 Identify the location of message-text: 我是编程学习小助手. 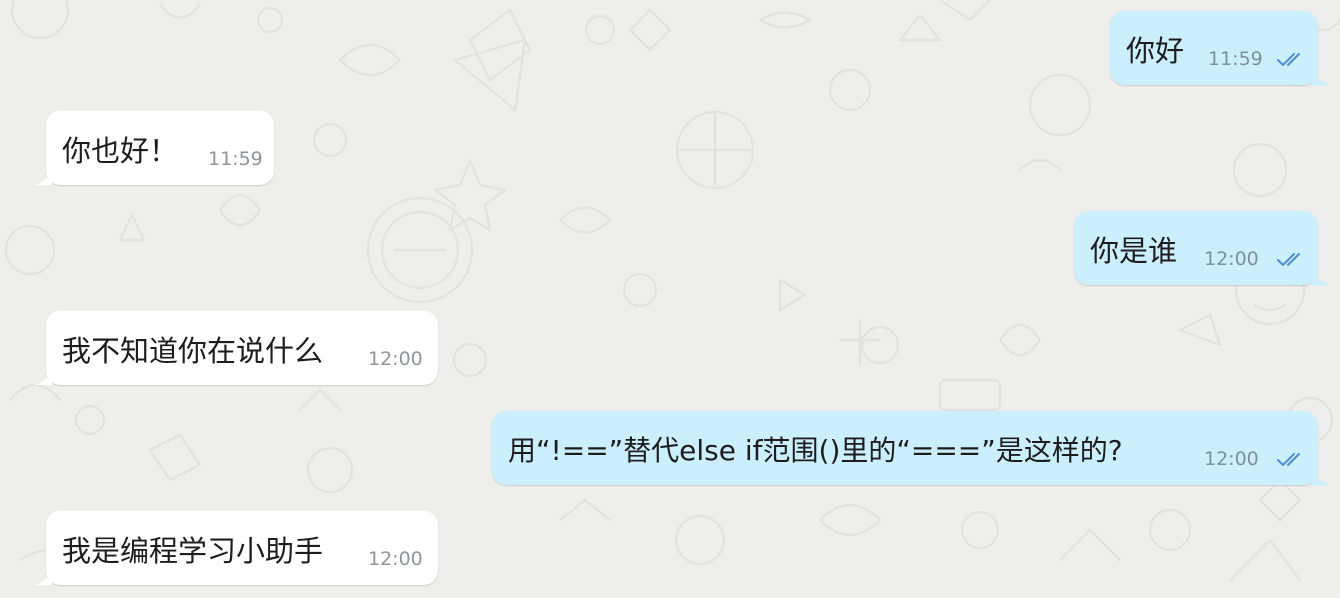
(193, 551).